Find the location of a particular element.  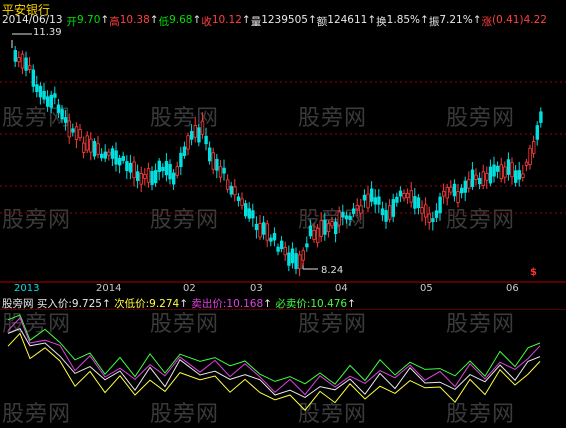

close-value: 10.12 is located at coordinates (226, 20).